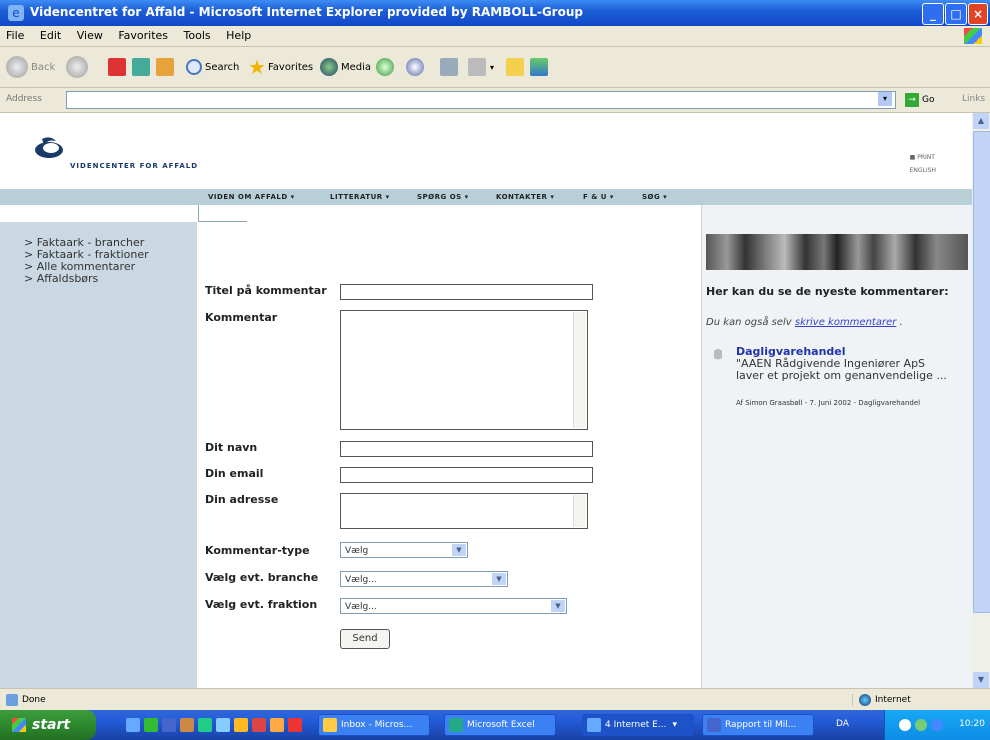 The height and width of the screenshot is (740, 990). What do you see at coordinates (464, 370) in the screenshot?
I see `comment-textarea` at bounding box center [464, 370].